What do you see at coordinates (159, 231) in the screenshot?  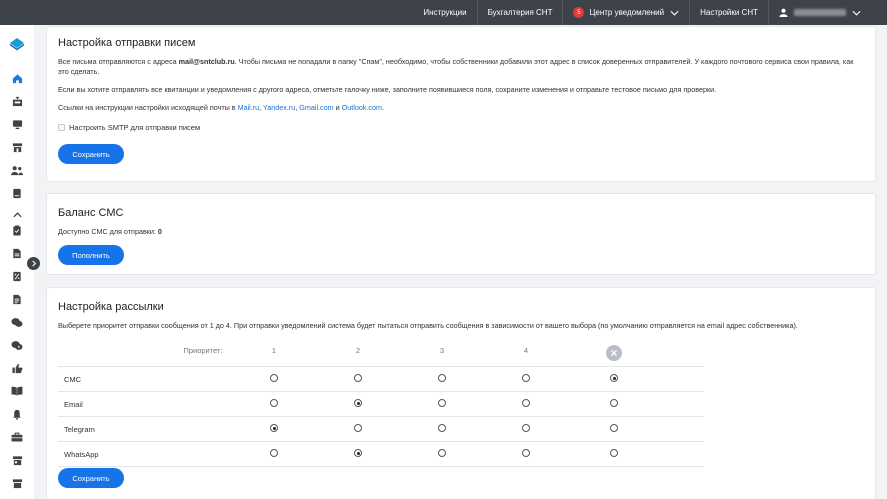 I see `sms-available-value: 0` at bounding box center [159, 231].